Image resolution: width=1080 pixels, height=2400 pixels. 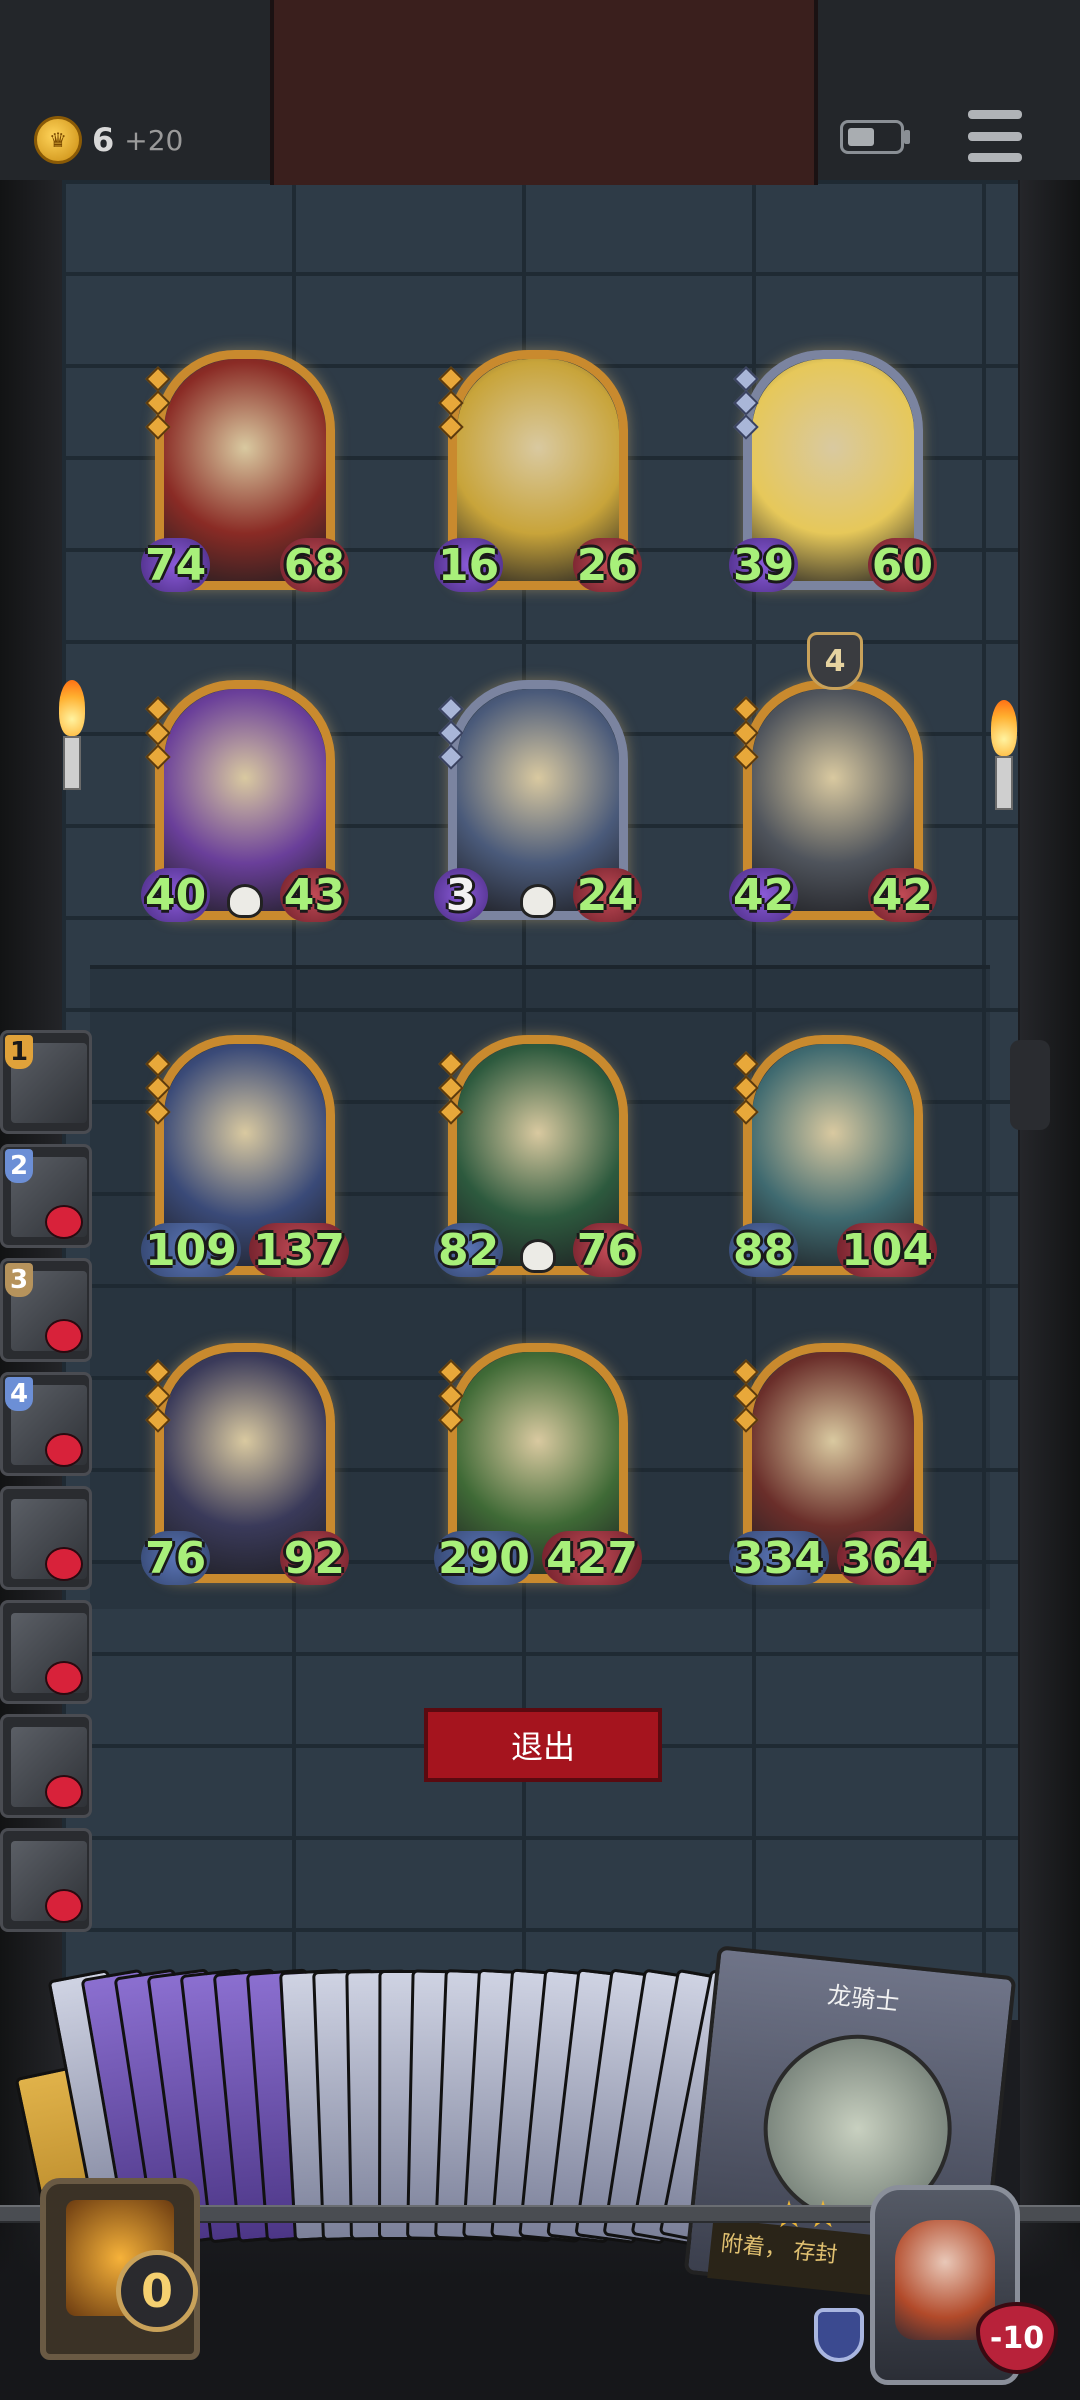 What do you see at coordinates (764, 895) in the screenshot?
I see `attack-stat: 42` at bounding box center [764, 895].